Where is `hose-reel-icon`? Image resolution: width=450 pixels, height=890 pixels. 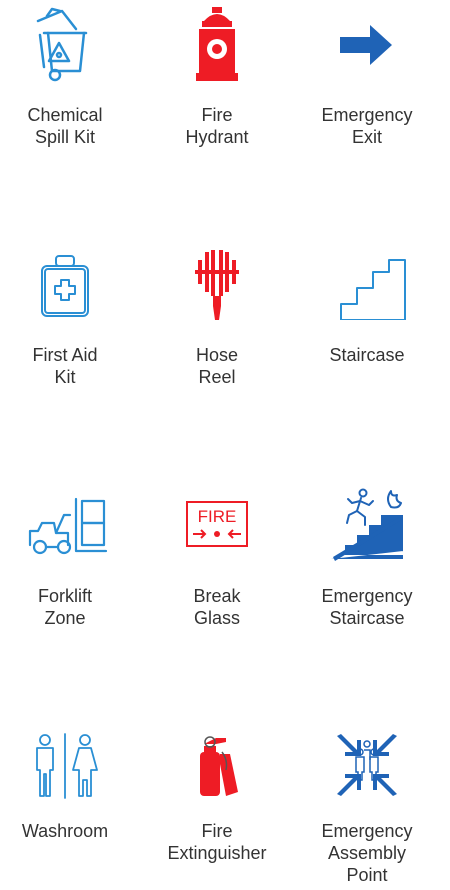 hose-reel-icon is located at coordinates (217, 280).